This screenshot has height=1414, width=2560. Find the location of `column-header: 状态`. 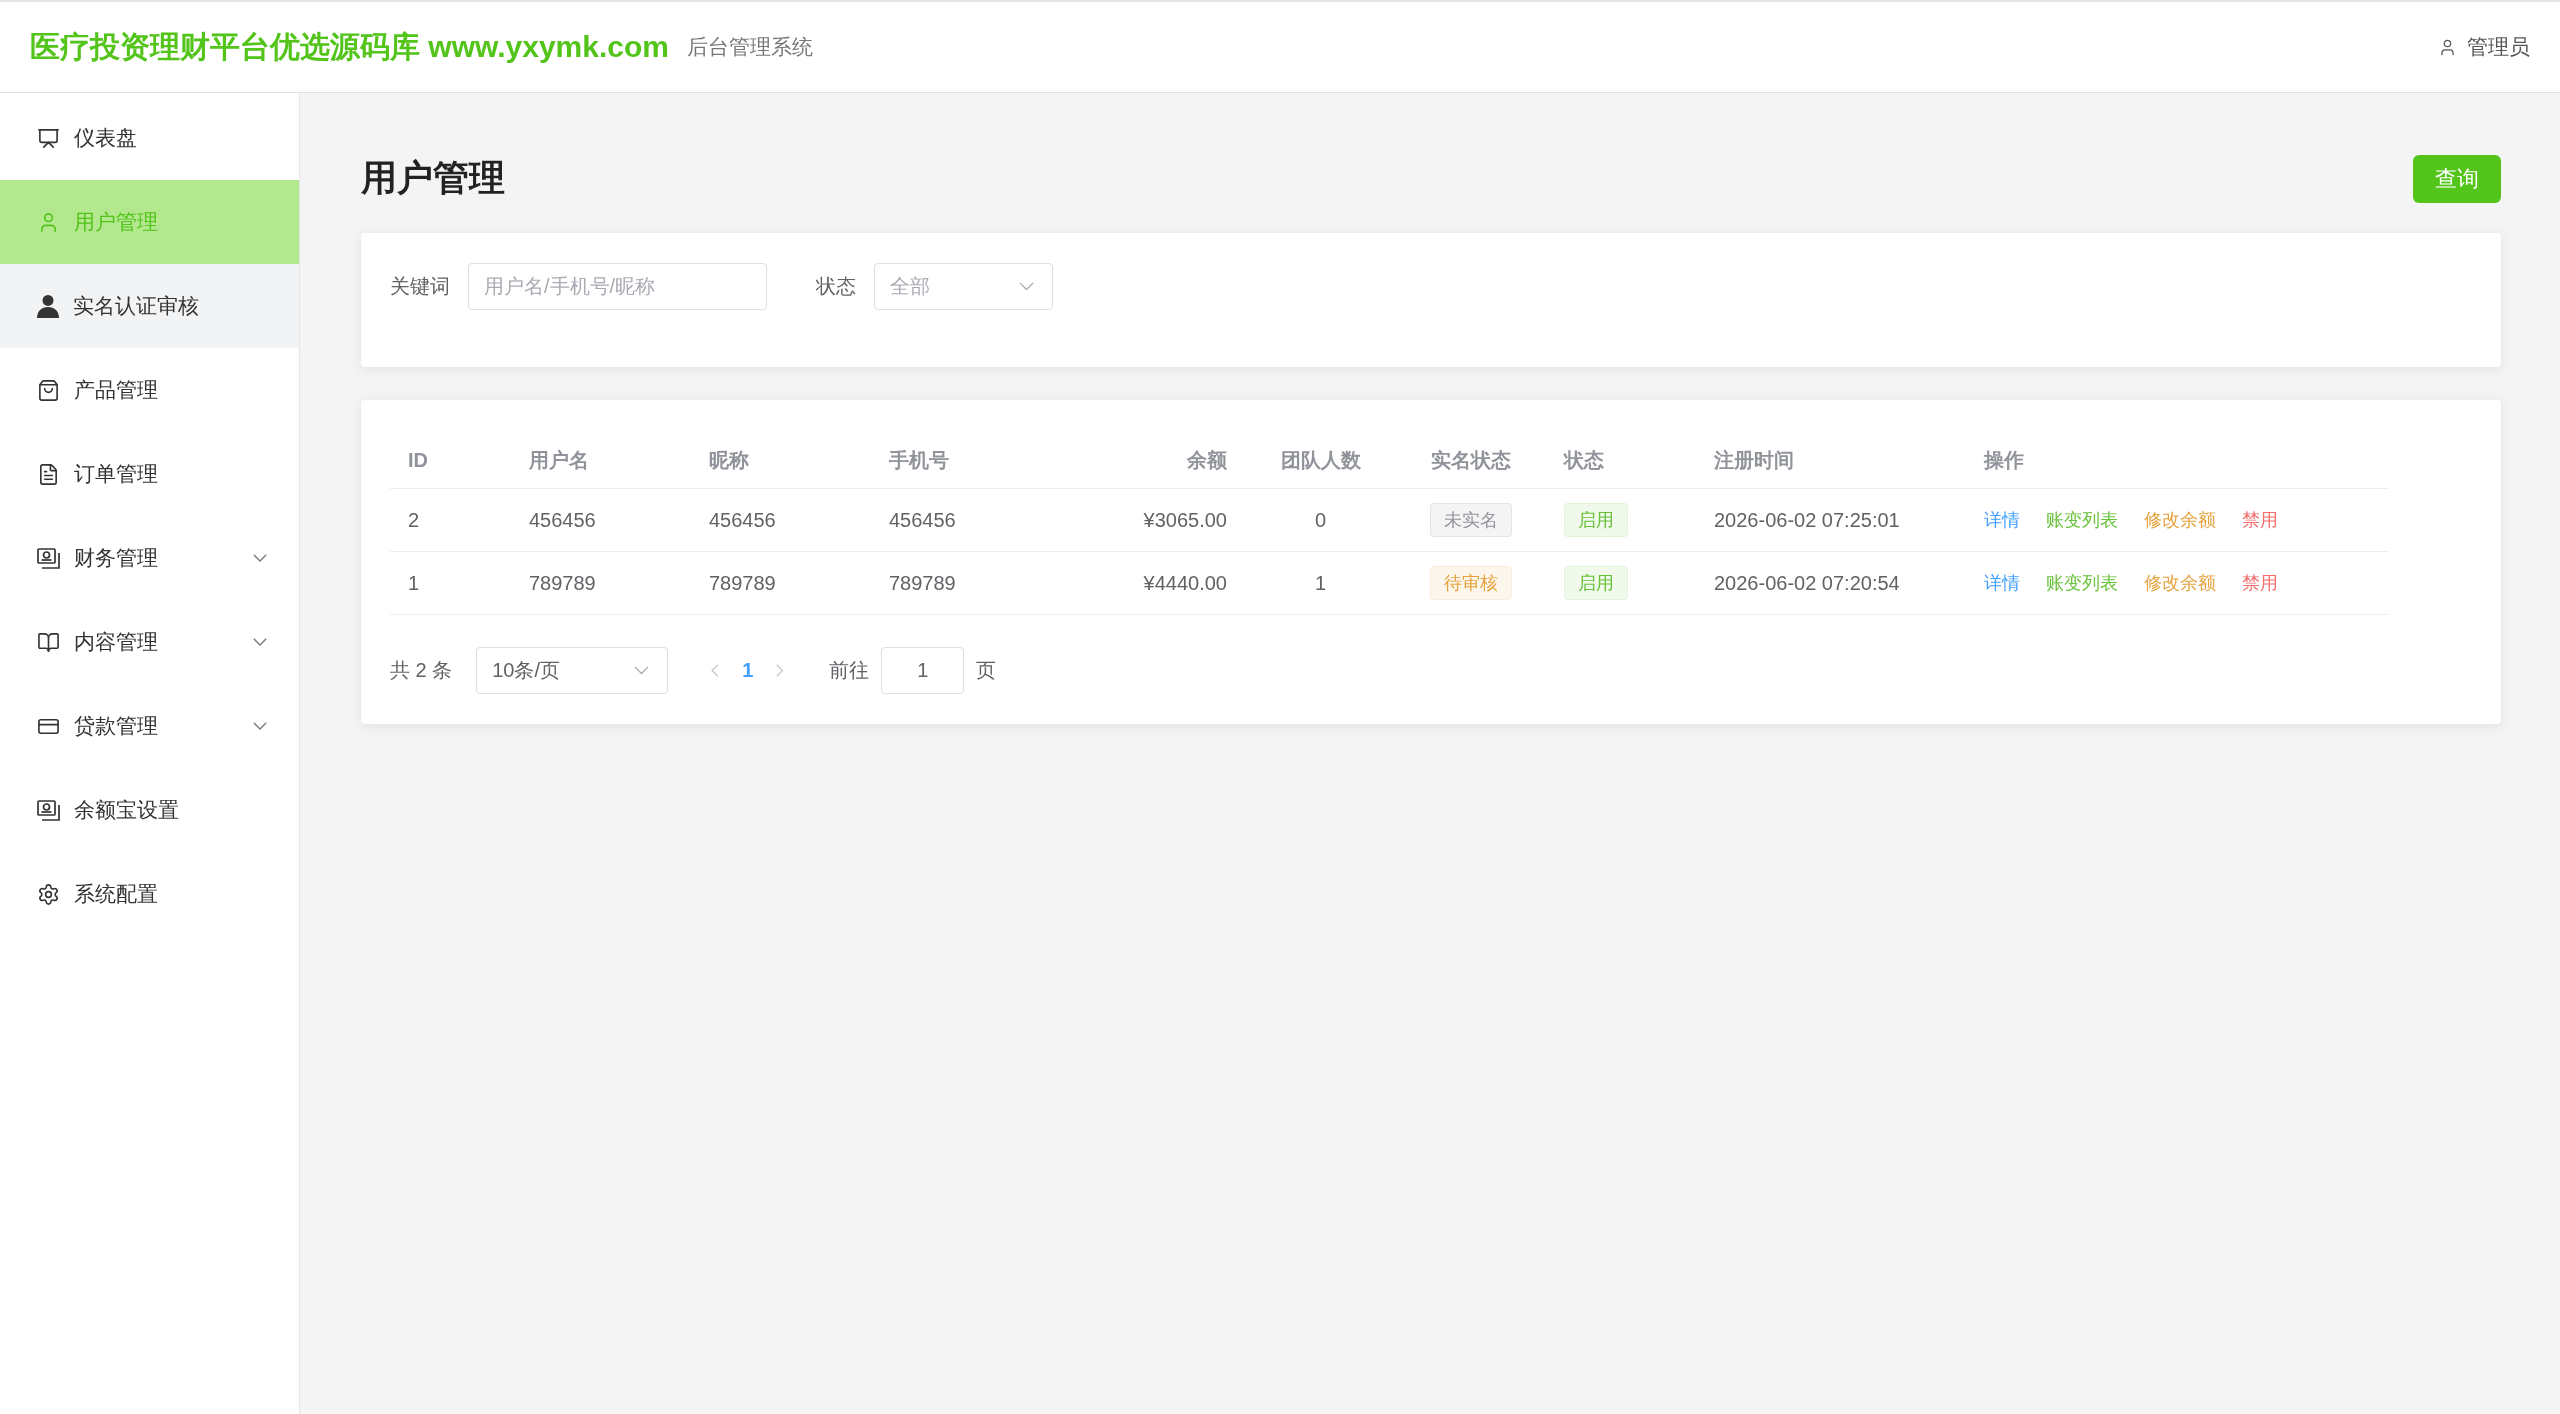

column-header: 状态 is located at coordinates (1583, 460).